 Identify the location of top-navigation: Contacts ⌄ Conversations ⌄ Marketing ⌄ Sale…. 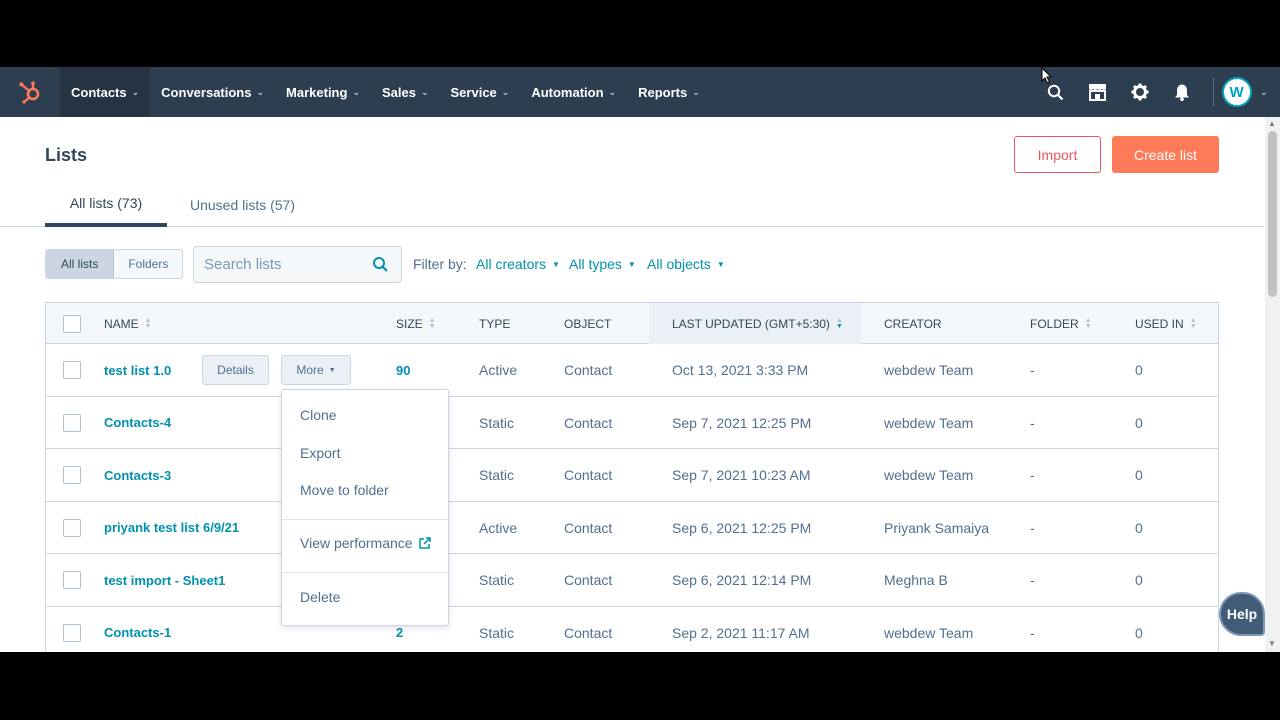
(640, 92).